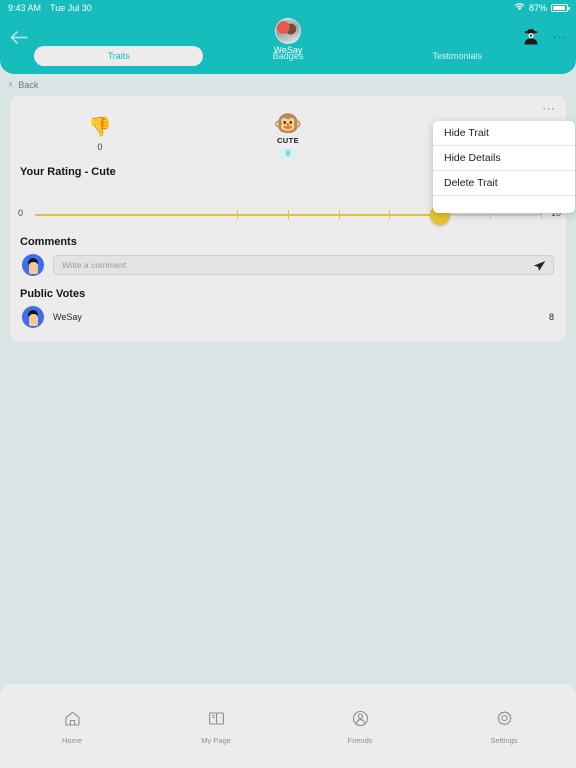 This screenshot has height=768, width=576. Describe the element at coordinates (11, 84) in the screenshot. I see `chevron-left-icon: ‹` at that location.